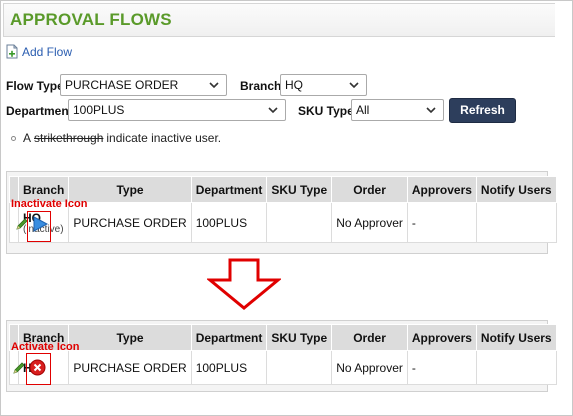 The width and height of the screenshot is (573, 416). What do you see at coordinates (49, 204) in the screenshot?
I see `inactivate-icon-callout: Inactivate Icon` at bounding box center [49, 204].